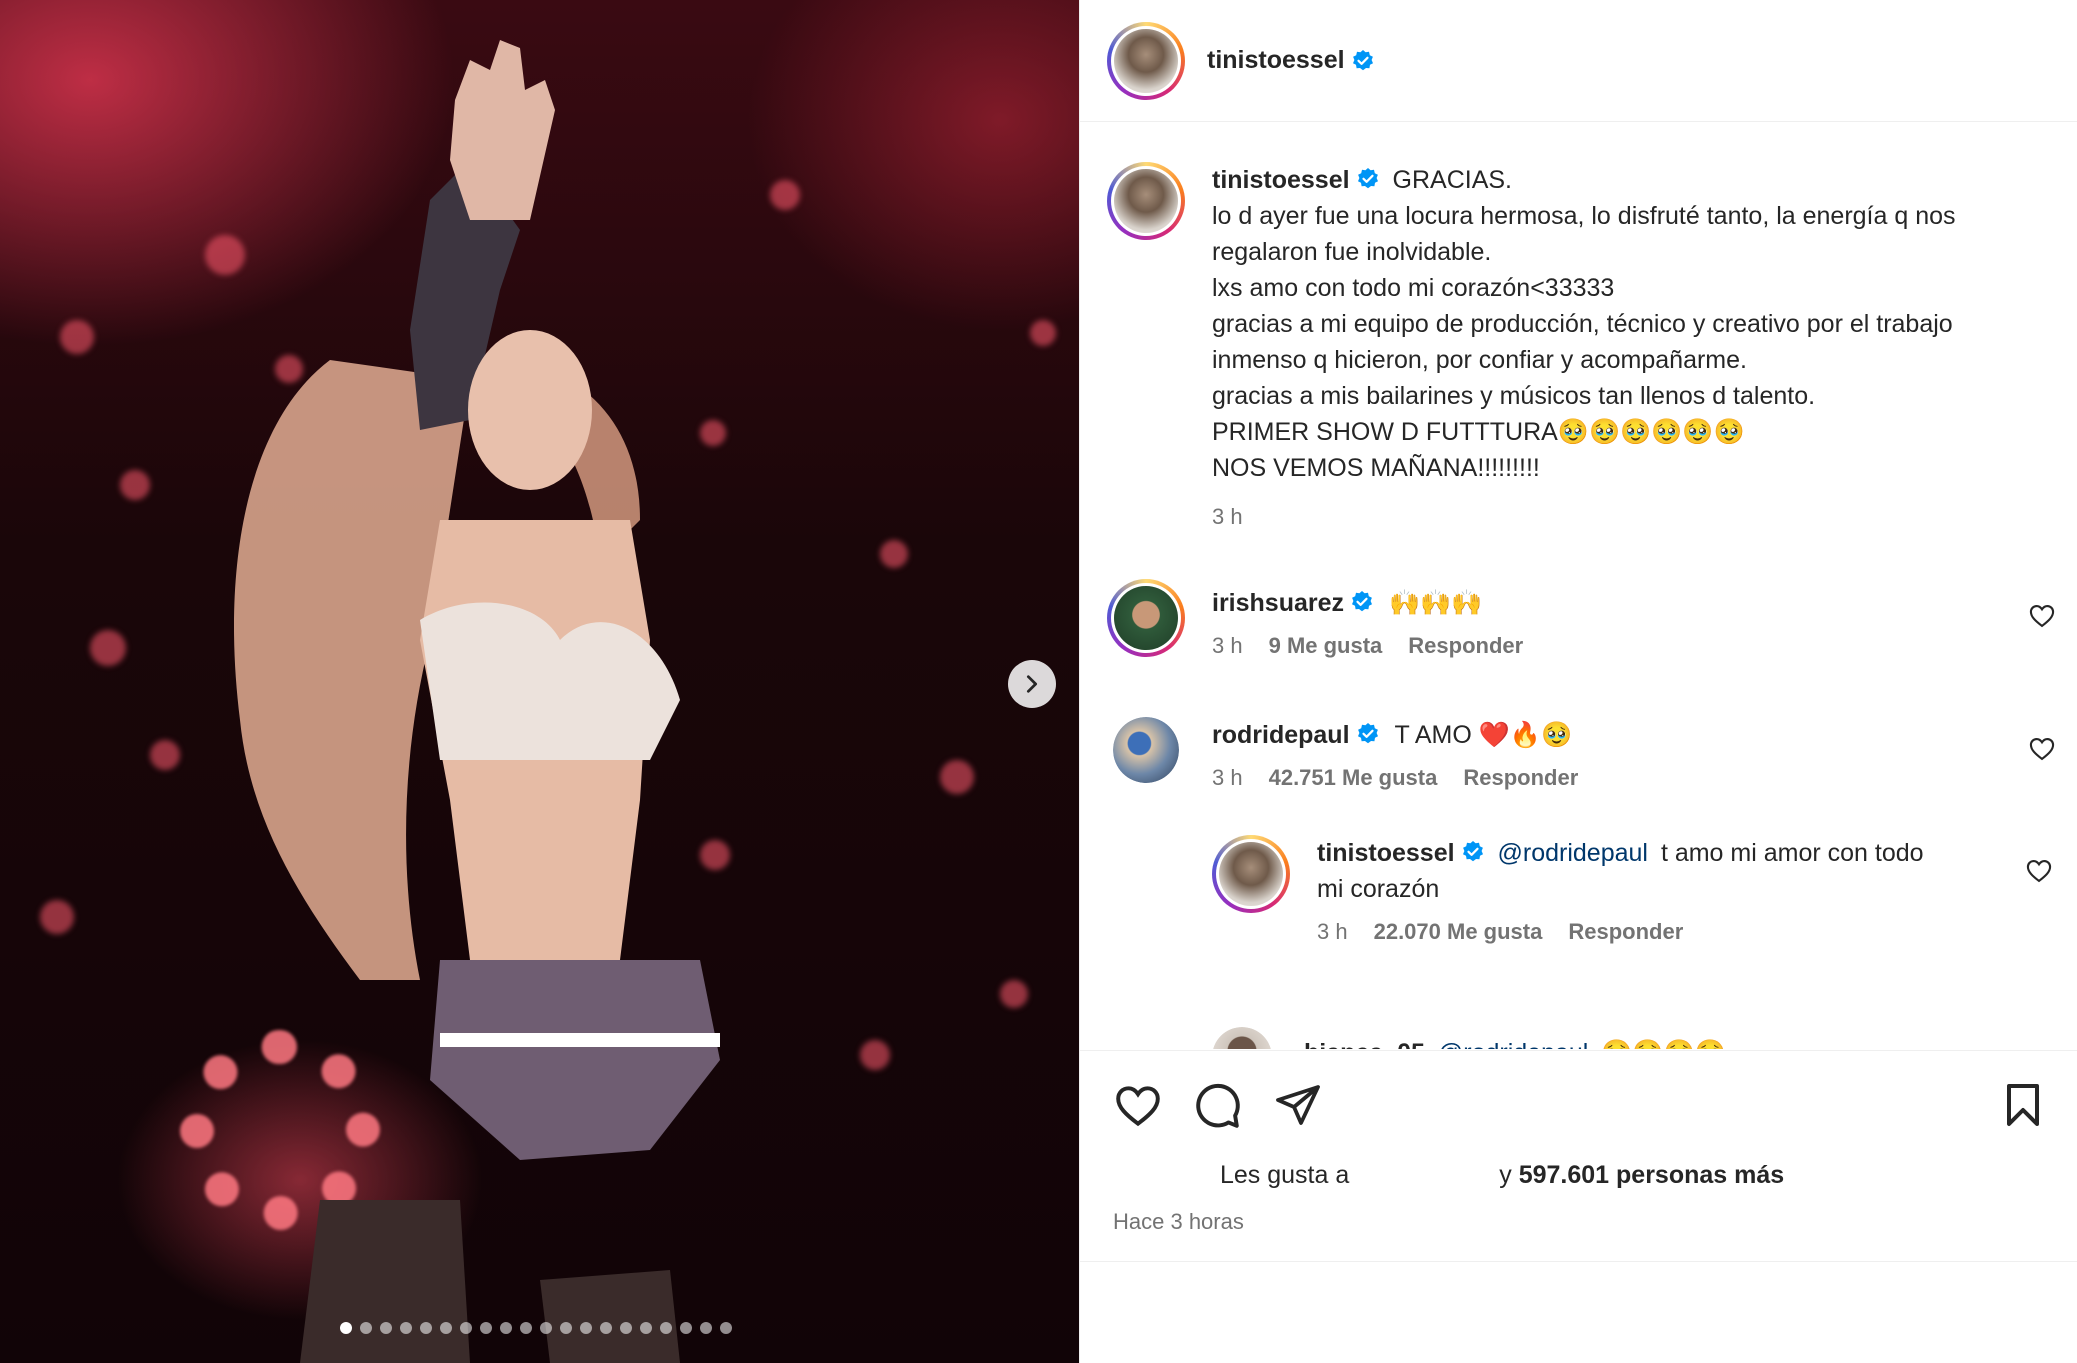 The image size is (2077, 1363). I want to click on reply-mention-link: @rodridepaul, so click(1573, 853).